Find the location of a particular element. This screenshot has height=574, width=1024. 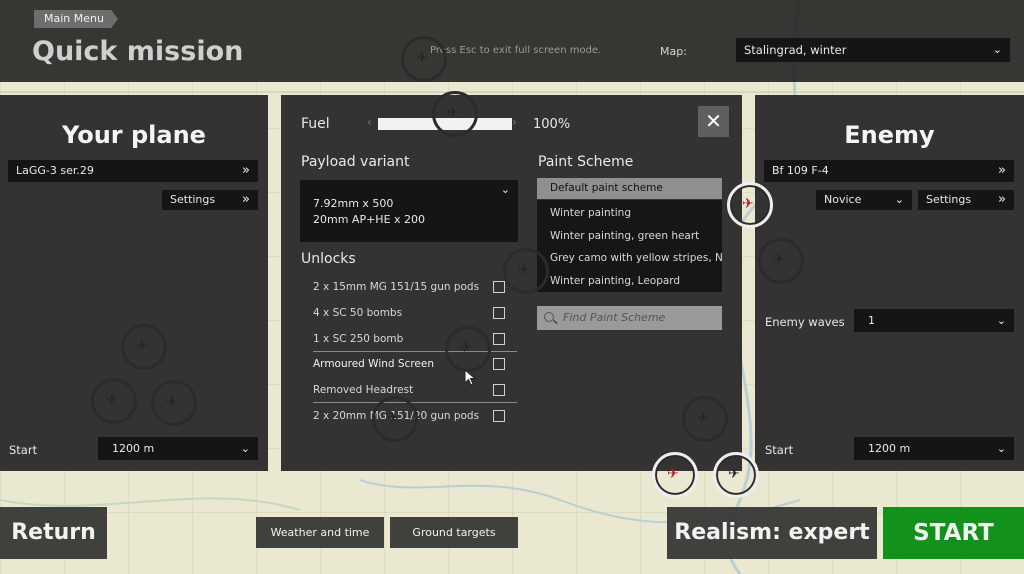

page-title: Quick mission is located at coordinates (138, 51).